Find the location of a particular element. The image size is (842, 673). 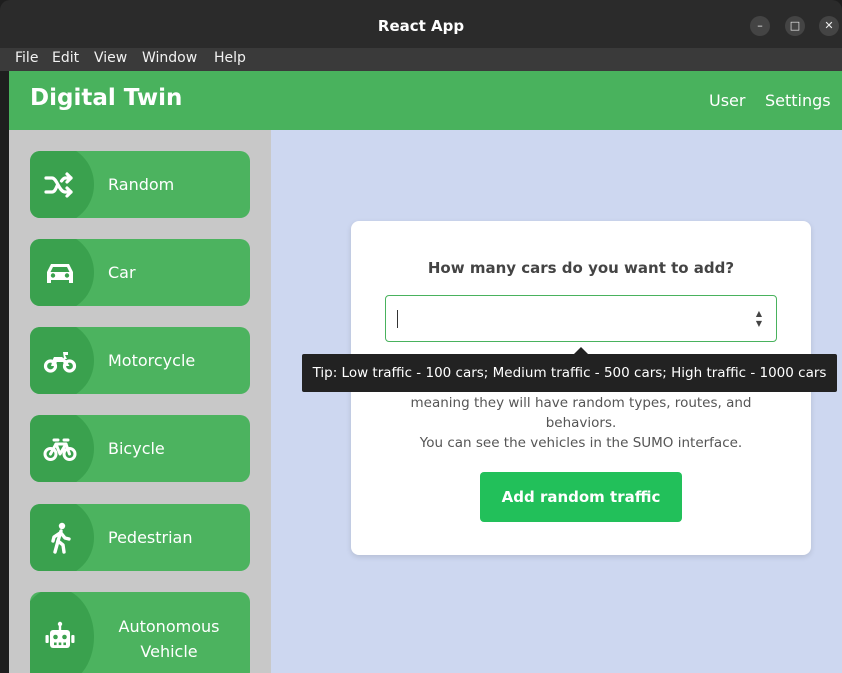

card-question: How many cars do you want to add? is located at coordinates (581, 268).